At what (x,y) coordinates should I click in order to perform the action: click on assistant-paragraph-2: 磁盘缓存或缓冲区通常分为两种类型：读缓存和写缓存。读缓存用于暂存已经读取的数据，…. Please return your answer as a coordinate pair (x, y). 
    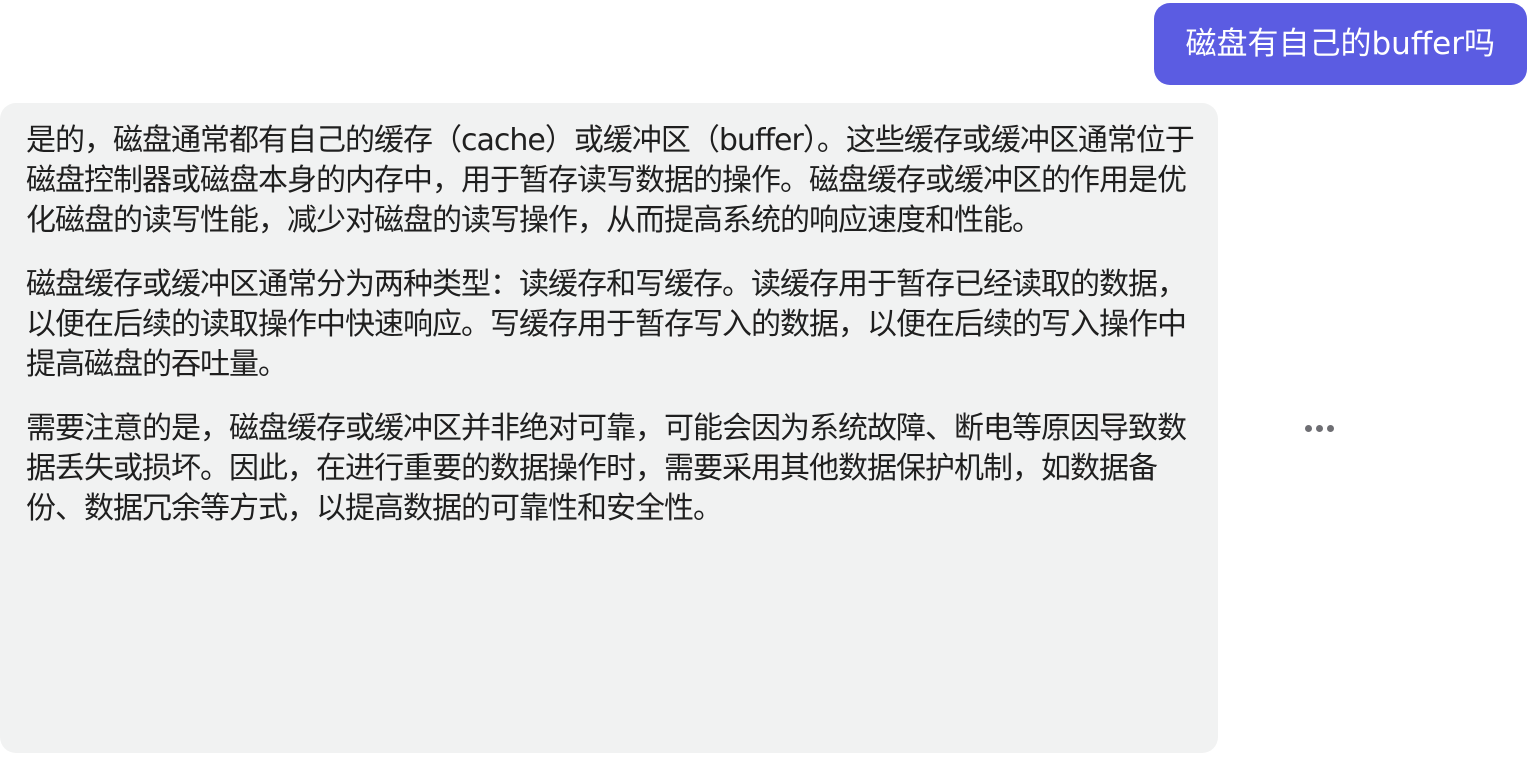
    Looking at the image, I should click on (606, 324).